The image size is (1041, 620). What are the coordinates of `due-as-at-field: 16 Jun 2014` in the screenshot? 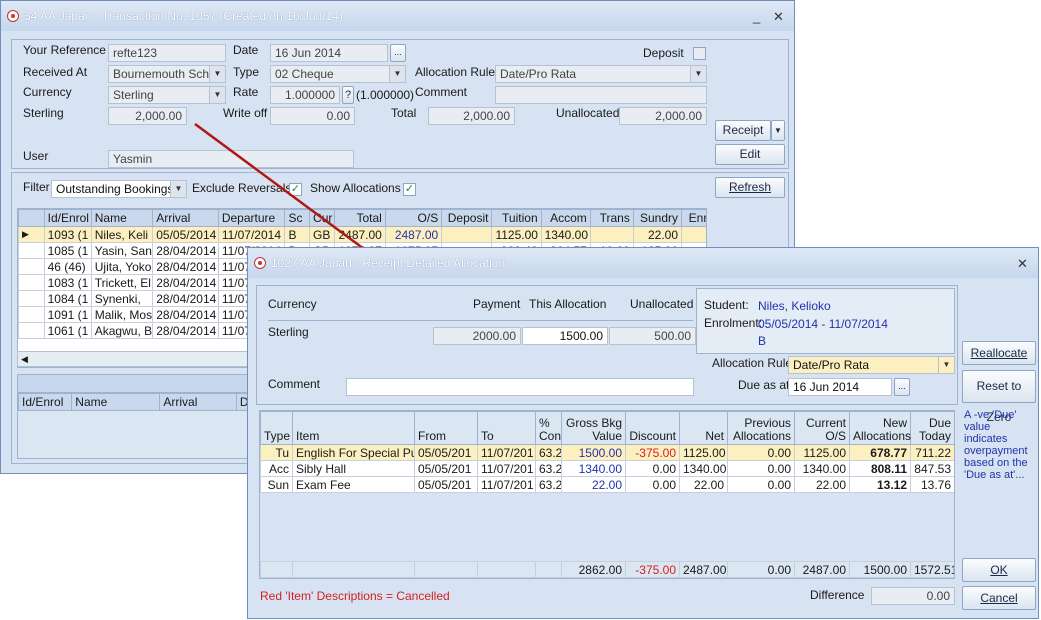 It's located at (840, 387).